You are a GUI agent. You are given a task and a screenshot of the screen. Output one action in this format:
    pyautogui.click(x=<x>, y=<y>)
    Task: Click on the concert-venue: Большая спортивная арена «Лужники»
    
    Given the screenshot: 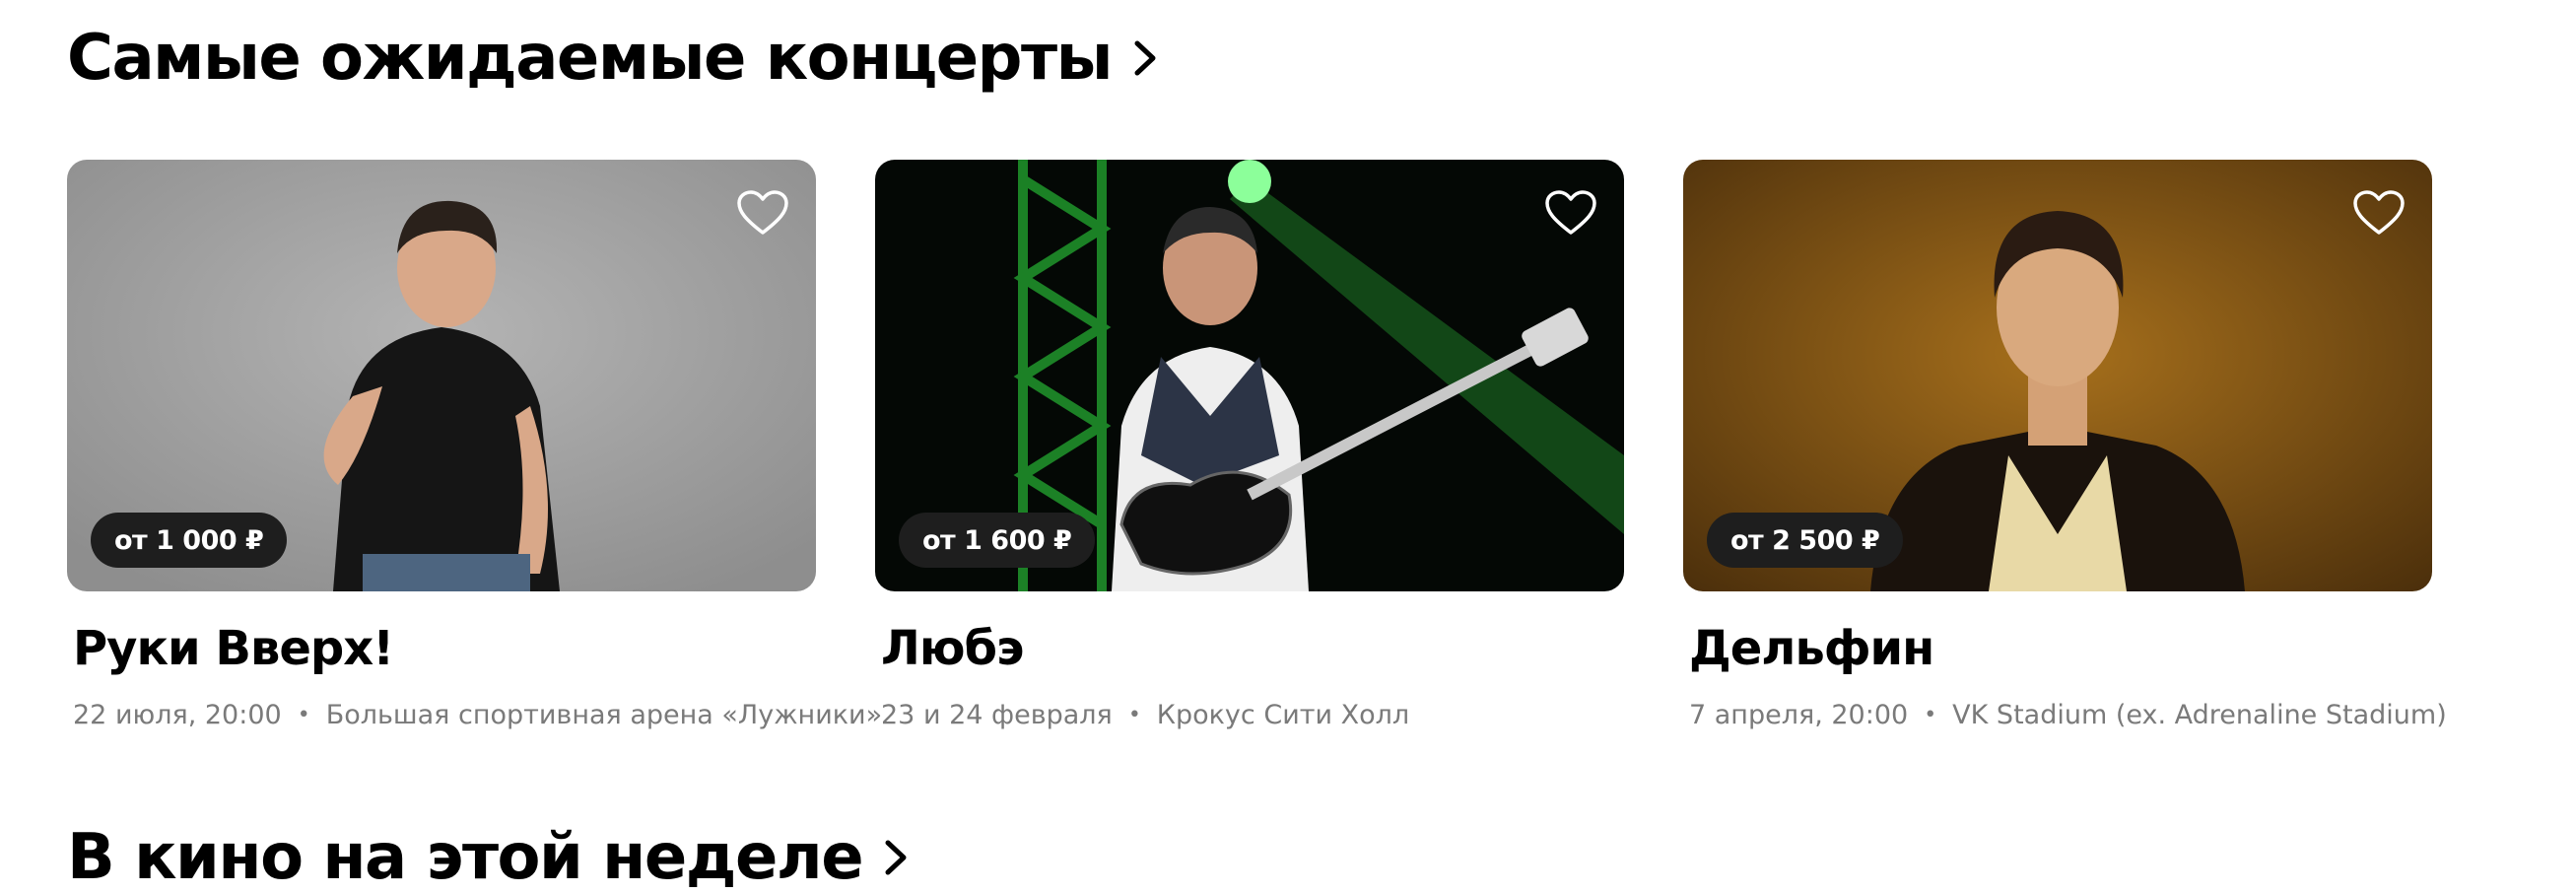 What is the action you would take?
    pyautogui.click(x=604, y=715)
    